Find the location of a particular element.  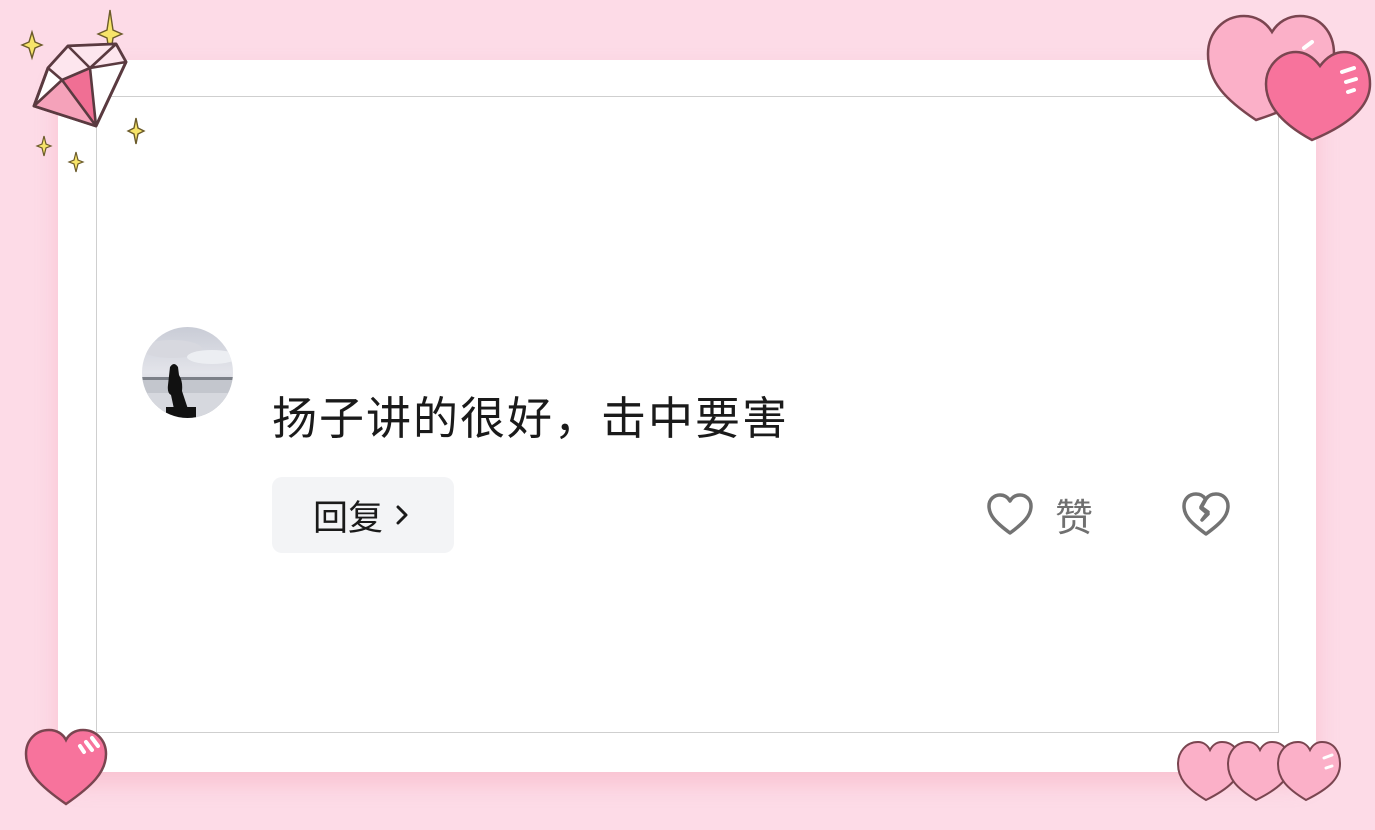

dislike-button is located at coordinates (1206, 514).